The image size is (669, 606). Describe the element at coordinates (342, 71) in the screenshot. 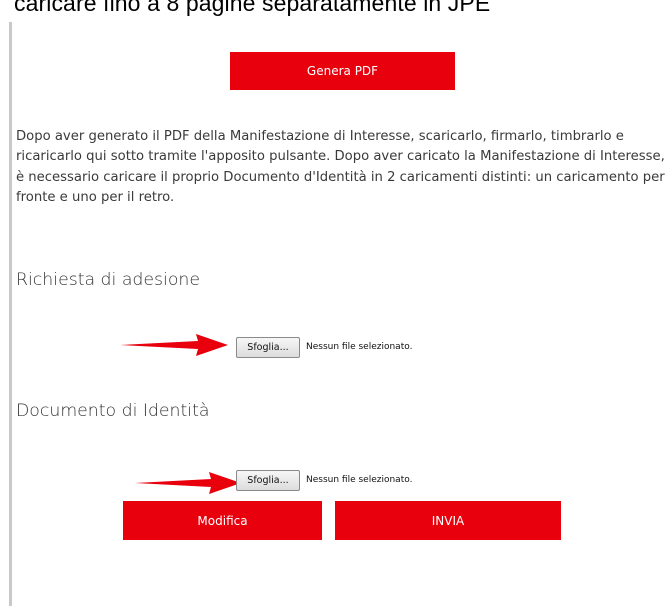

I see `generate-pdf-button: Genera PDF` at that location.